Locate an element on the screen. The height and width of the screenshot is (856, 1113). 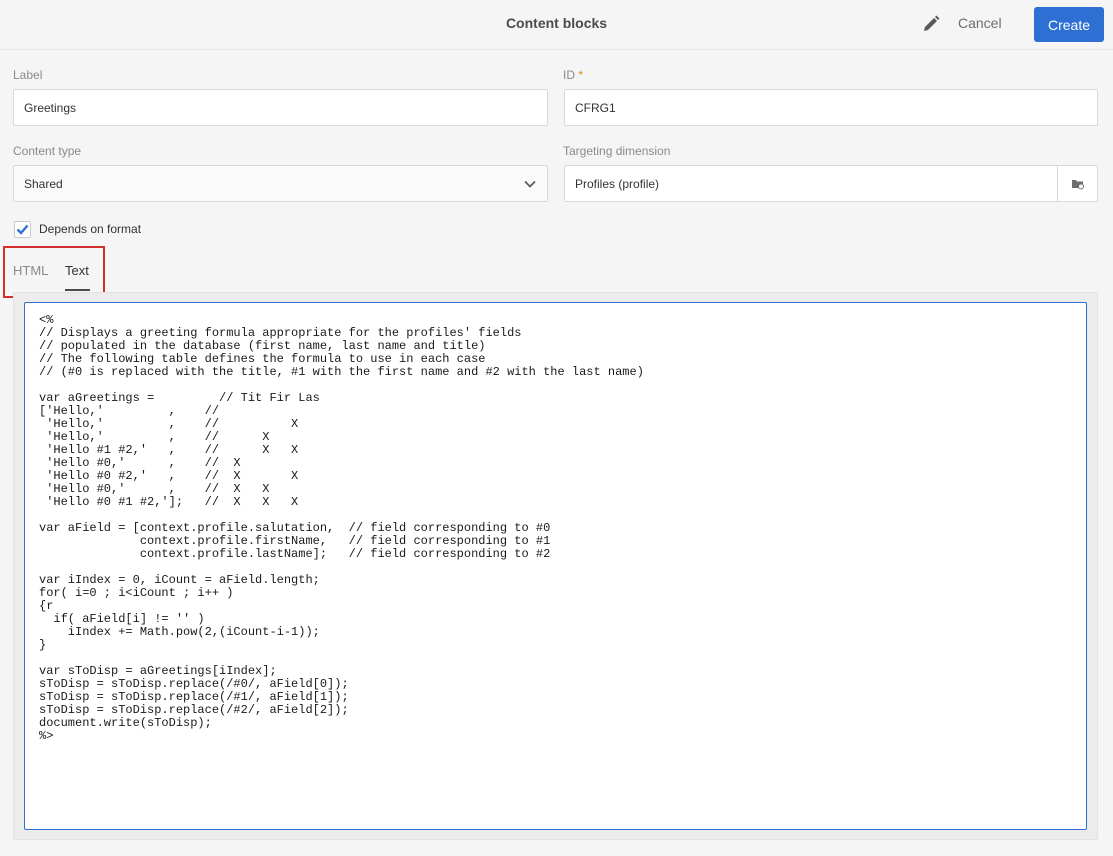
required-marker: * is located at coordinates (581, 75).